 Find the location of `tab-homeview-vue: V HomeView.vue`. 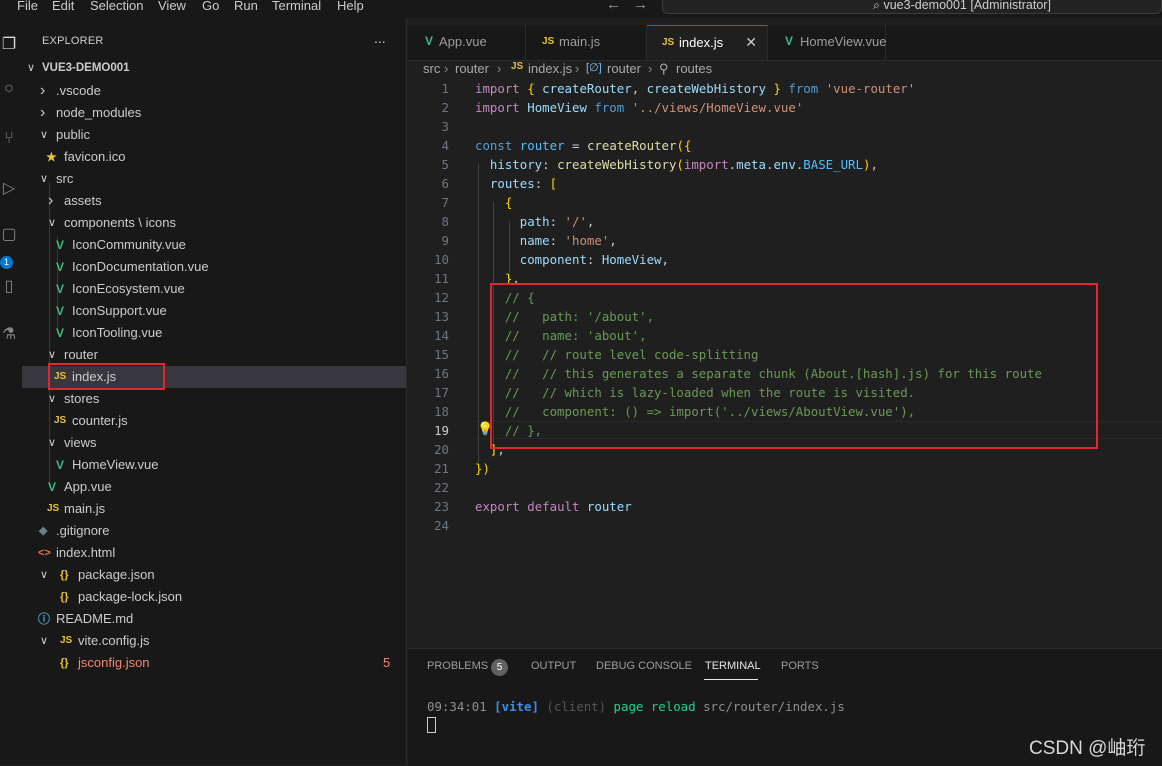

tab-homeview-vue: V HomeView.vue is located at coordinates (827, 42).